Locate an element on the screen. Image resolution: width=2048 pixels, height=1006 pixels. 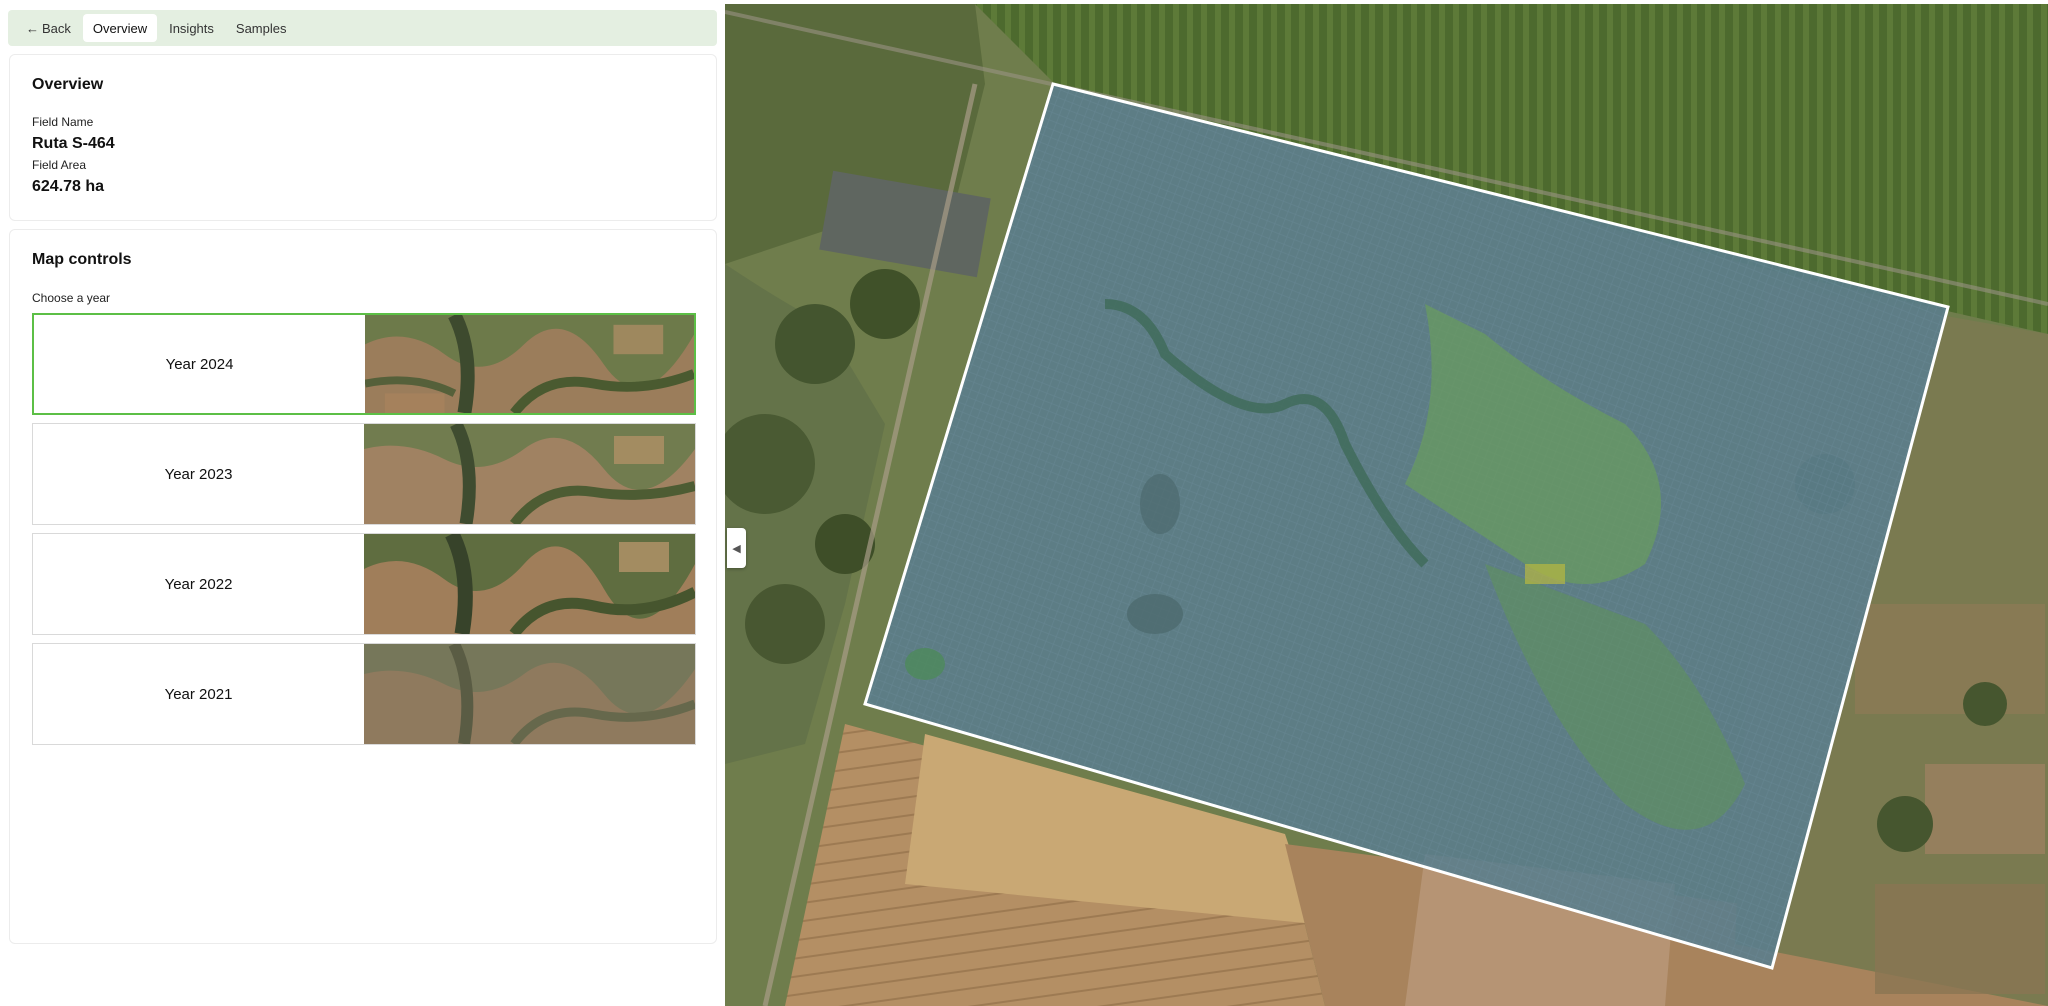
collapse-panel-button: ◀ is located at coordinates (736, 548).